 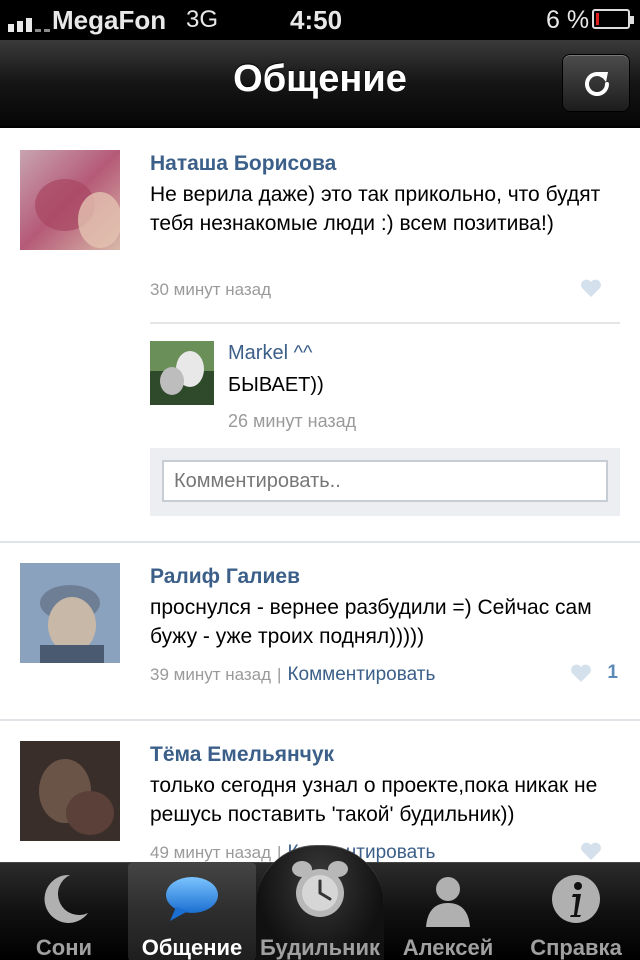 What do you see at coordinates (448, 947) in the screenshot?
I see `tab-label: Алексей` at bounding box center [448, 947].